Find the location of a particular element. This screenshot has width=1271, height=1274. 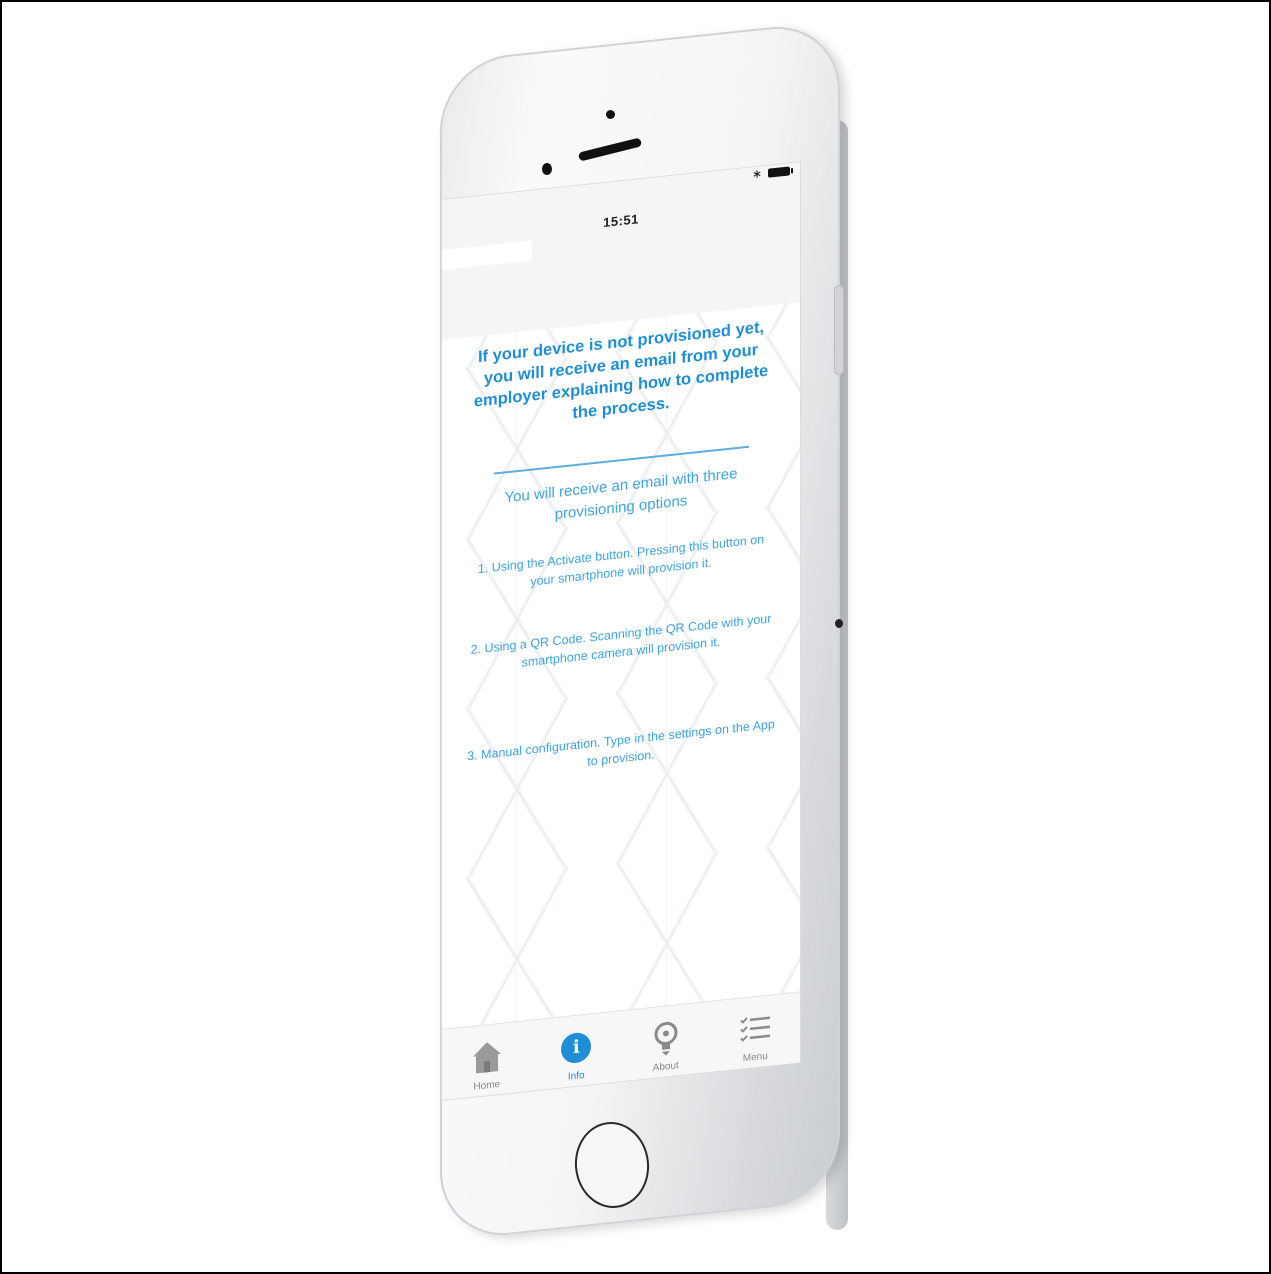

phone-side-dot is located at coordinates (839, 623).